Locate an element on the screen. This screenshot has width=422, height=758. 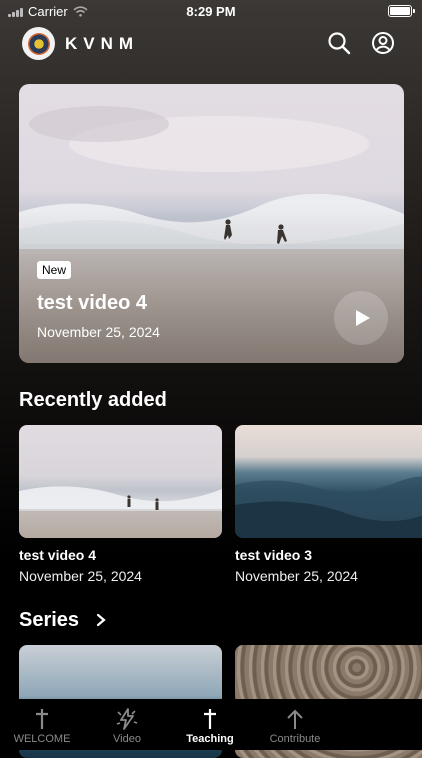
status-time: 8:29 PM is located at coordinates (211, 11).